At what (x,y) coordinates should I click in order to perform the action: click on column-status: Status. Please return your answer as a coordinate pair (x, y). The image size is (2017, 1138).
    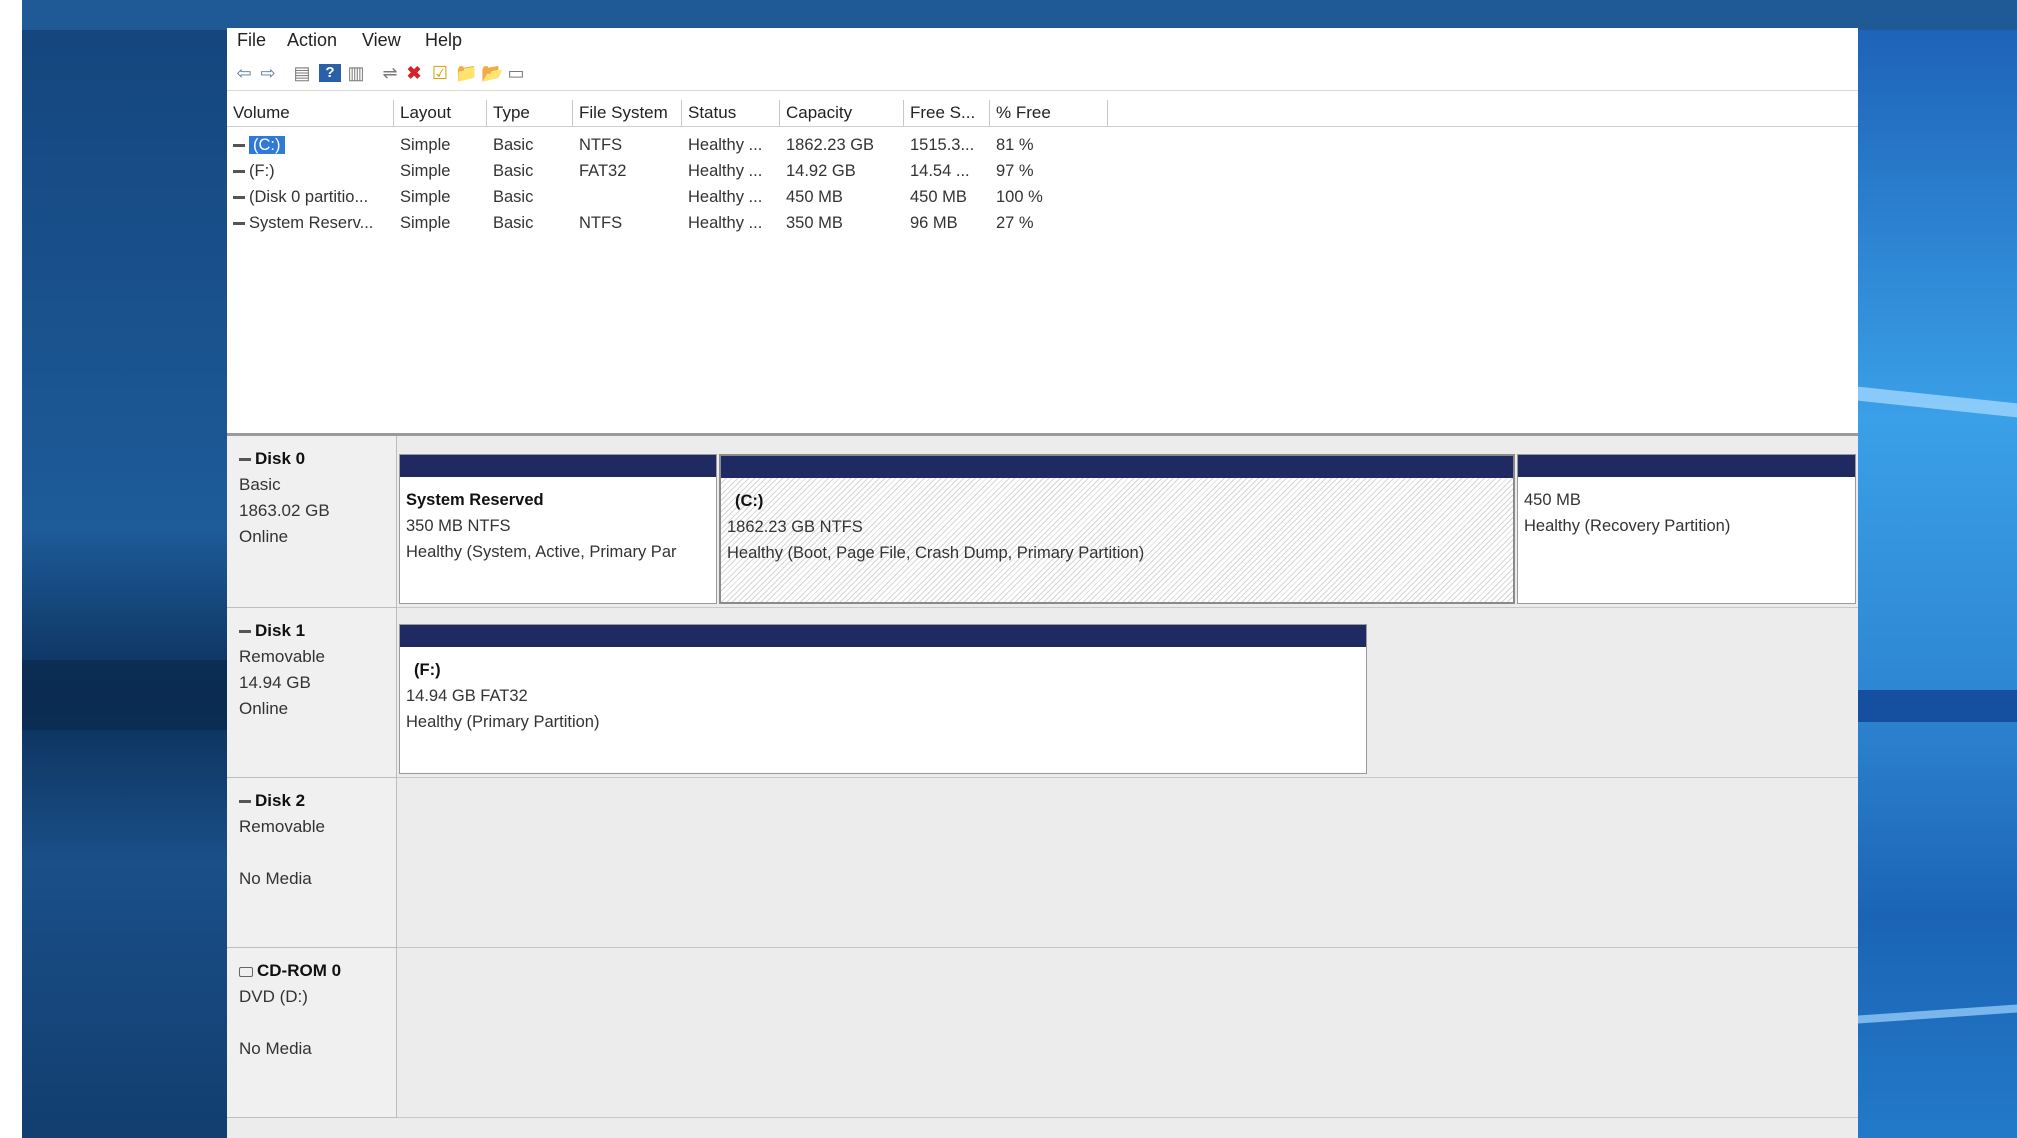
    Looking at the image, I should click on (731, 113).